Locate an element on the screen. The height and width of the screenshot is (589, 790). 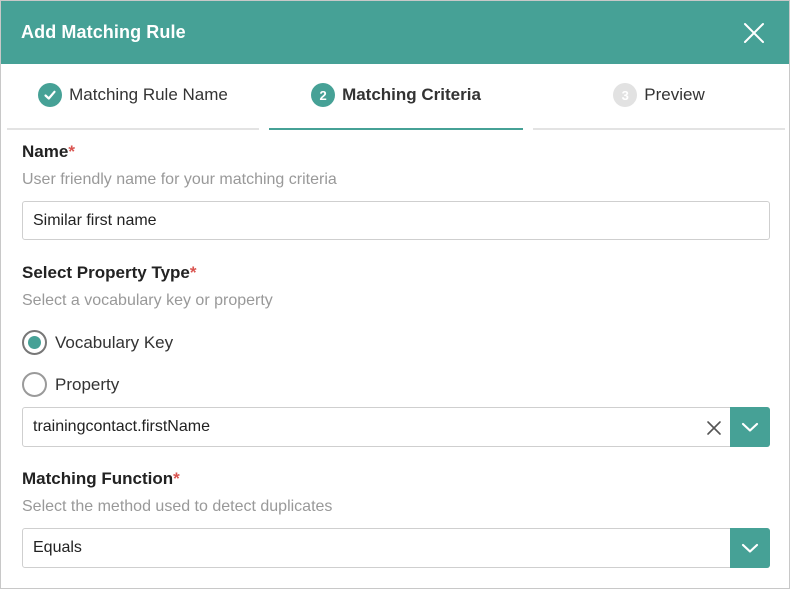
step-label: Preview is located at coordinates (674, 94).